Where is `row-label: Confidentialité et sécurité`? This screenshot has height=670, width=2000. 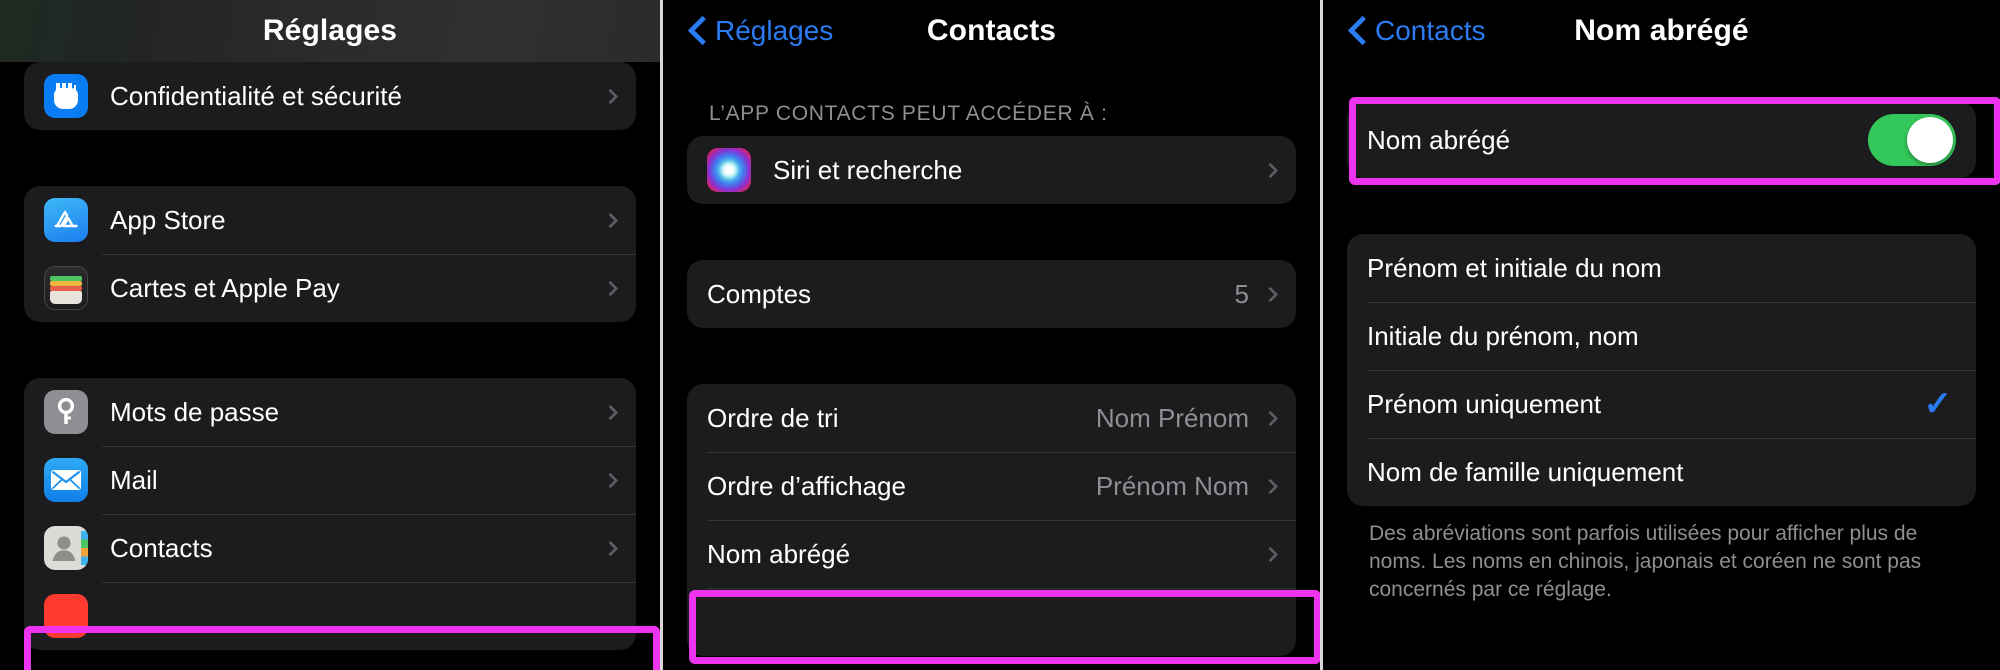
row-label: Confidentialité et sécurité is located at coordinates (256, 95).